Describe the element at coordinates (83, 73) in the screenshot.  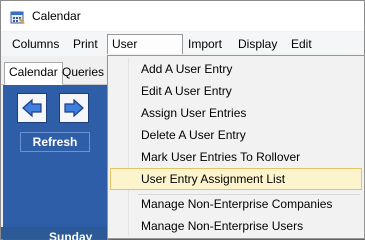
I see `tab-queries: Queries` at that location.